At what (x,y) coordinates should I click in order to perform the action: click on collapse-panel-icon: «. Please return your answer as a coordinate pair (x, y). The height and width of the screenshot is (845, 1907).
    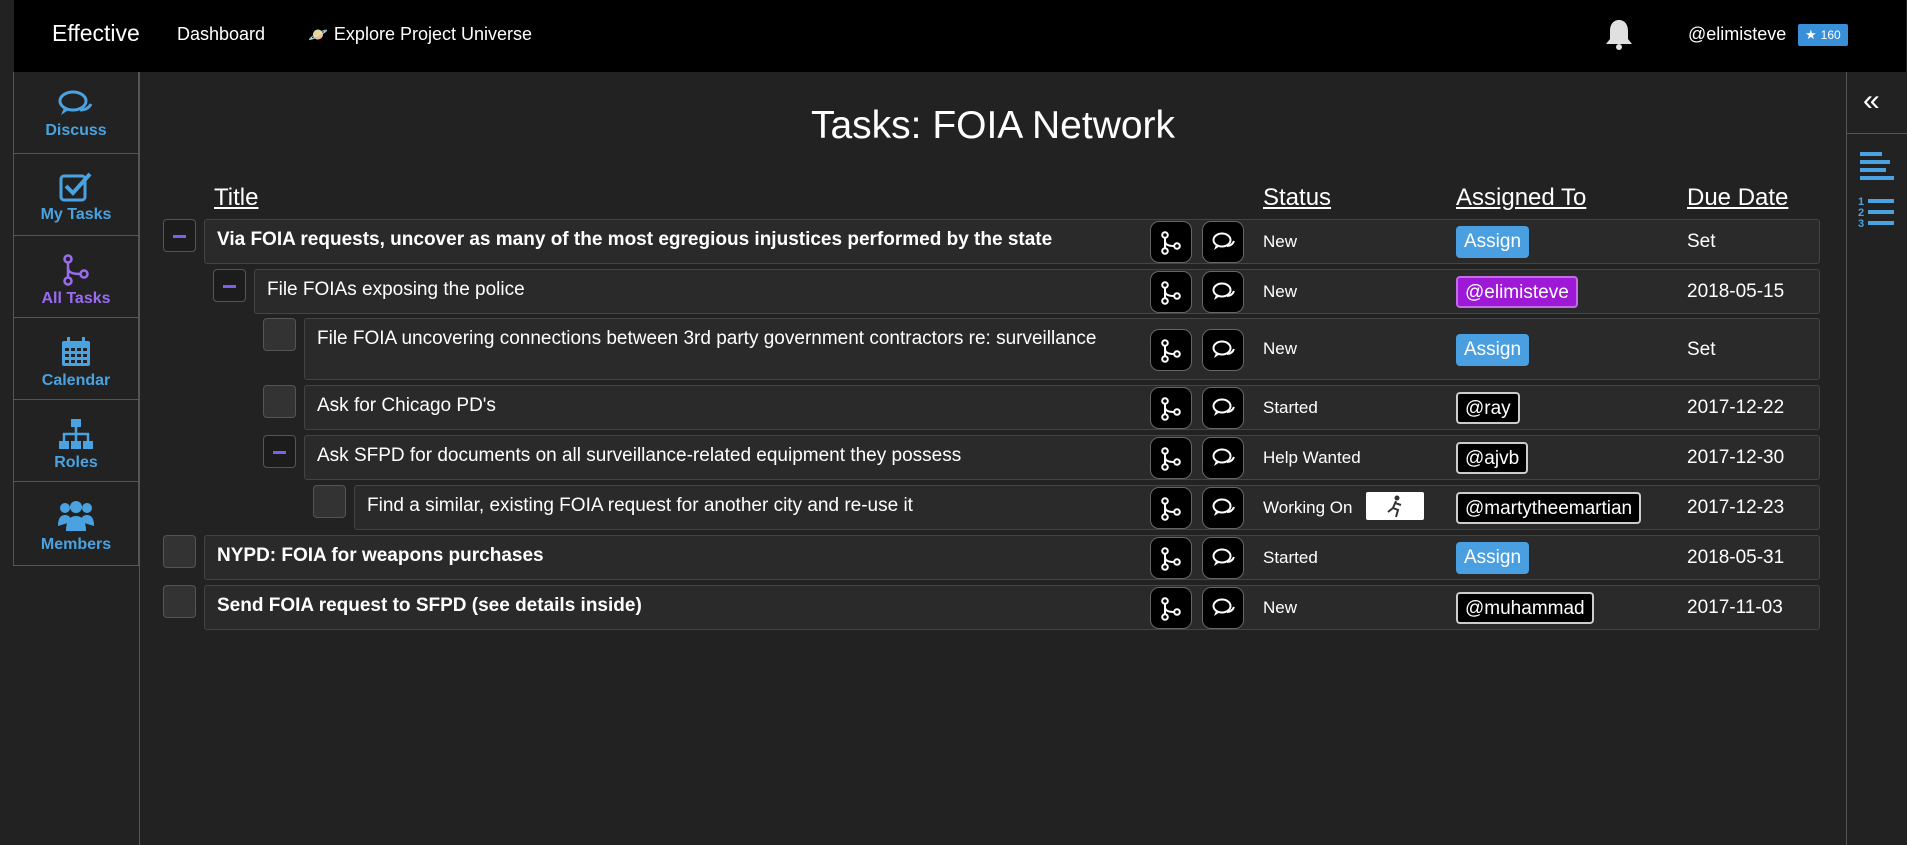
    Looking at the image, I should click on (1871, 101).